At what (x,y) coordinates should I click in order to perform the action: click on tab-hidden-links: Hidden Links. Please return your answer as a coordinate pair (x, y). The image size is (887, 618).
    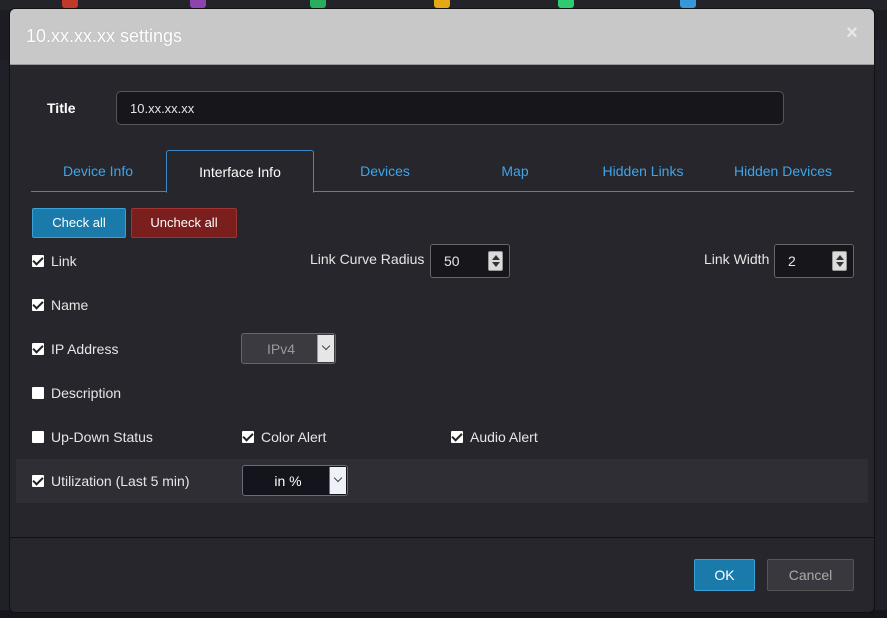
    Looking at the image, I should click on (643, 171).